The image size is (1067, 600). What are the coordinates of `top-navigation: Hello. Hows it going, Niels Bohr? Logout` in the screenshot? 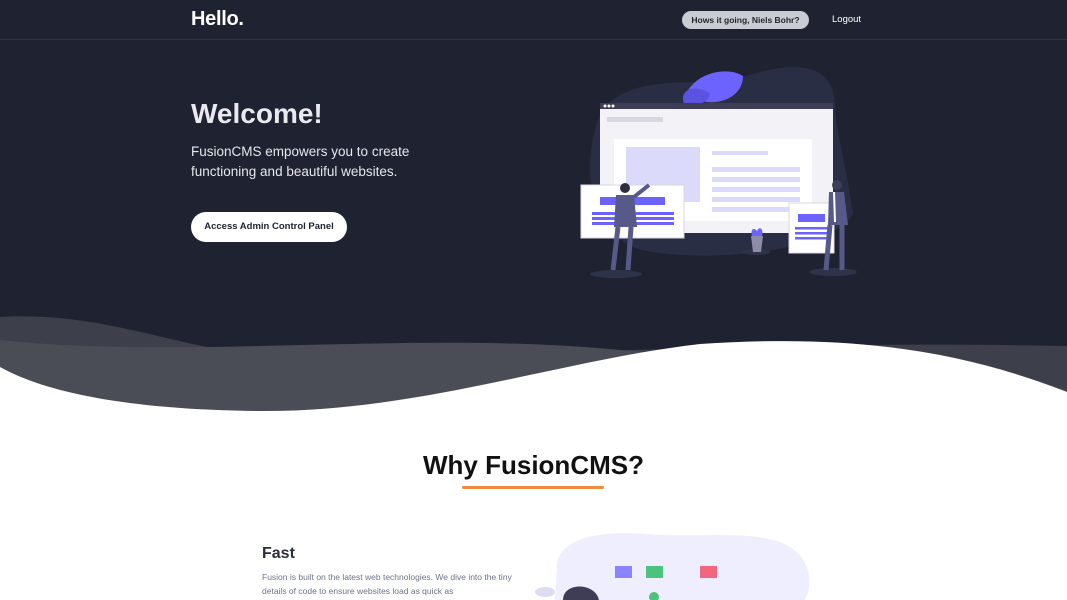 It's located at (533, 20).